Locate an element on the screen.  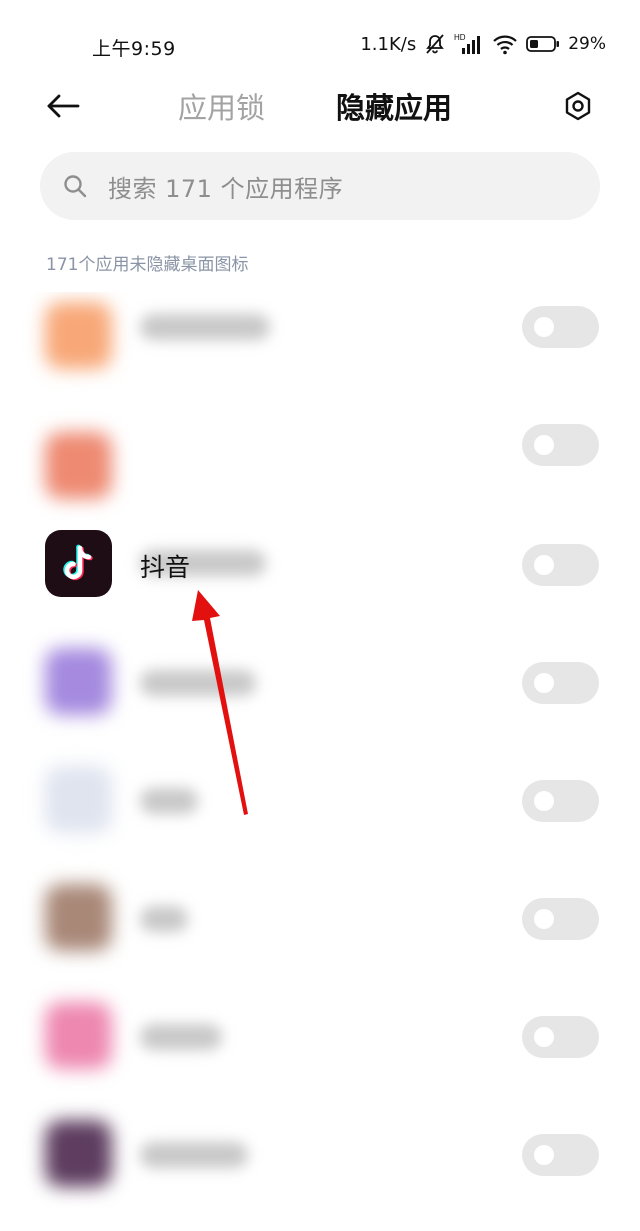
hd-label: HD is located at coordinates (460, 37).